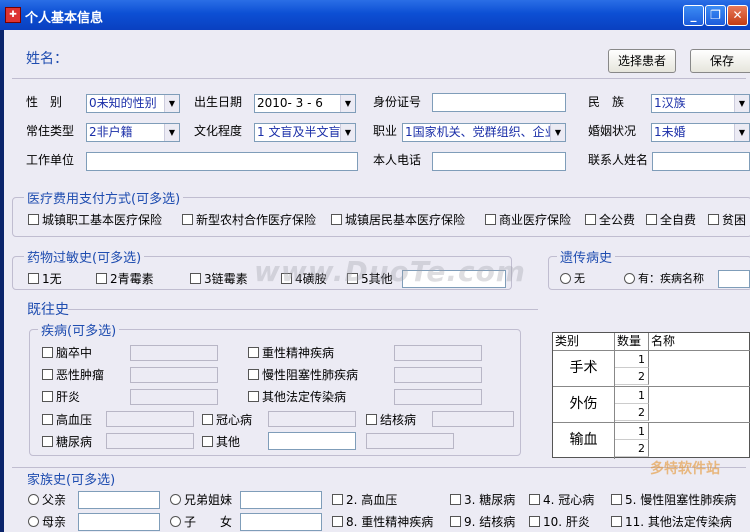 This screenshot has width=750, height=532. Describe the element at coordinates (218, 131) in the screenshot. I see `education-label: 文化程度` at that location.